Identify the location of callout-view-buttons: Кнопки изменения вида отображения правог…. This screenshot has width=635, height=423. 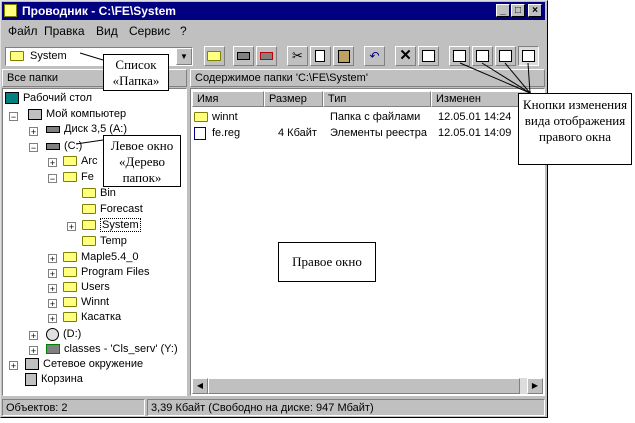
(575, 129).